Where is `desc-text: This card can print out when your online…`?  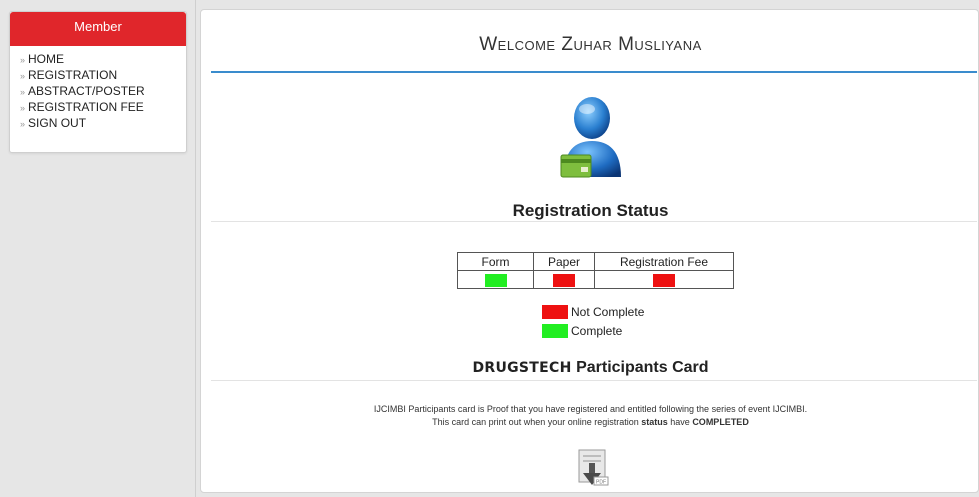
desc-text: This card can print out when your online… is located at coordinates (537, 422).